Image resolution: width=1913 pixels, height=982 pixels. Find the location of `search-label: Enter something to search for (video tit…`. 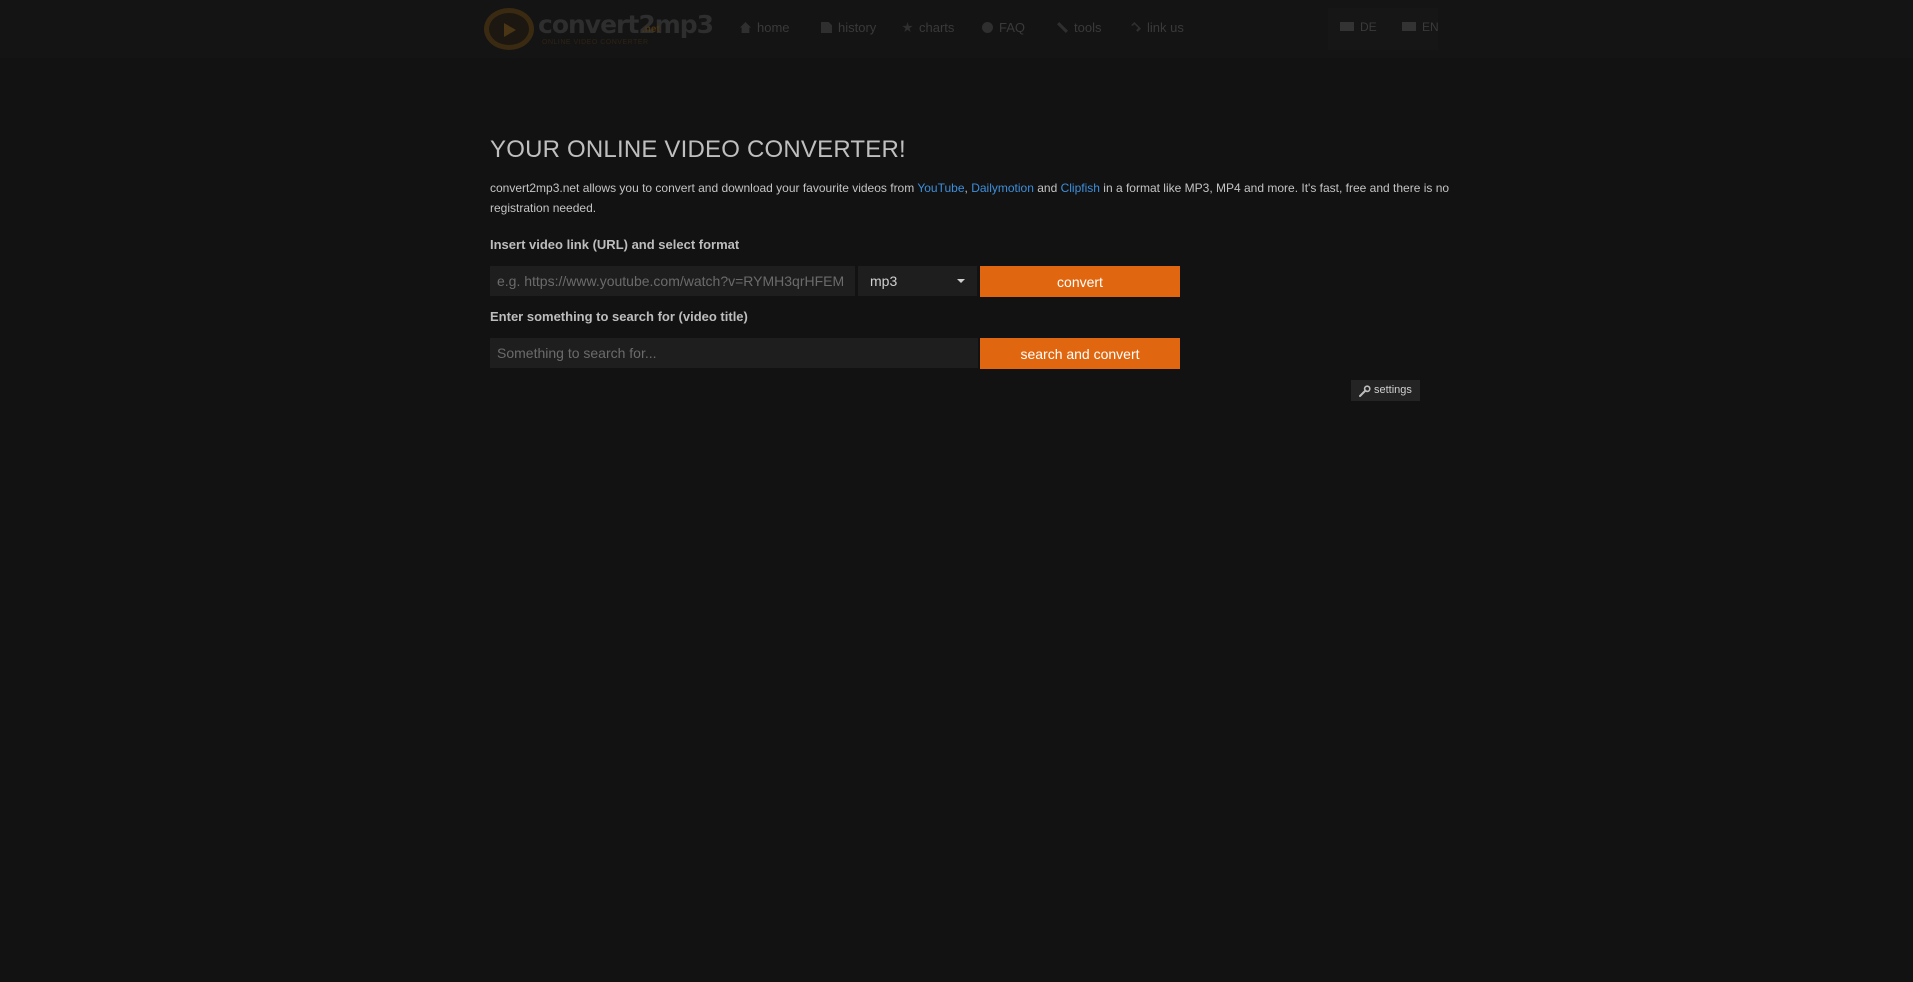

search-label: Enter something to search for (video tit… is located at coordinates (619, 316).